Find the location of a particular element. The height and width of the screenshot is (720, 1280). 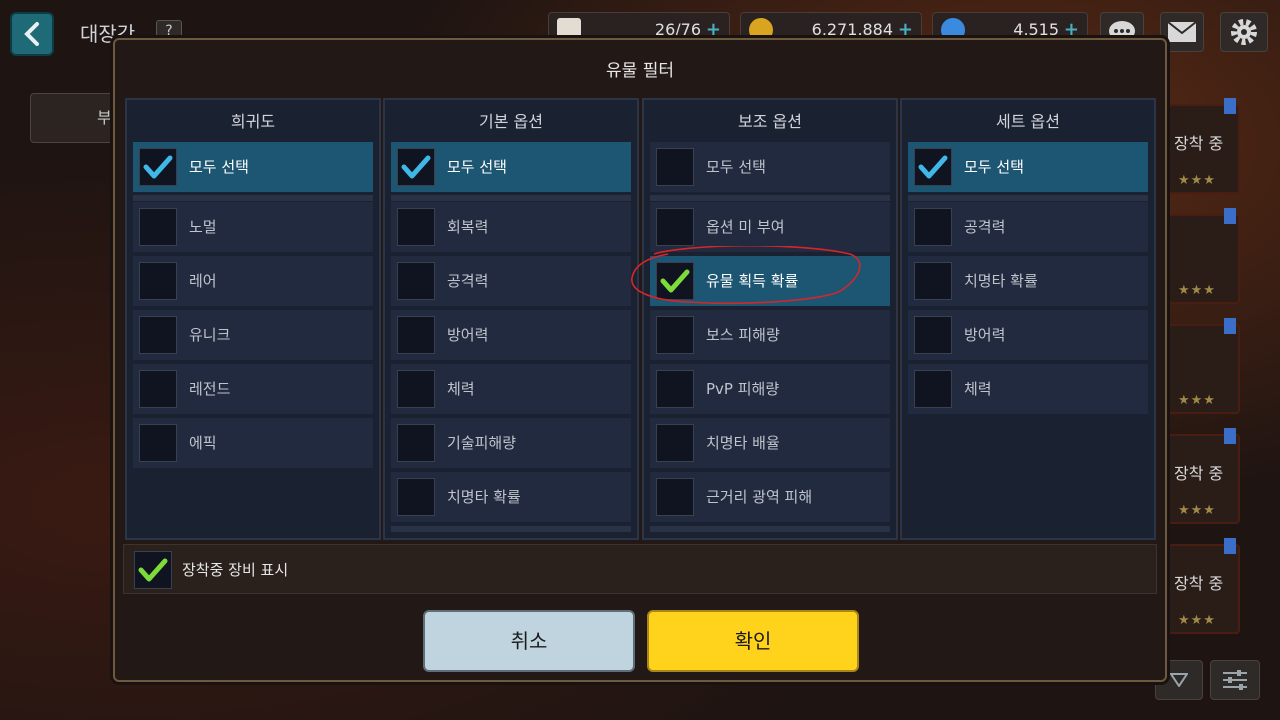

option-list: 모두 선택 공격력 치명타 확률 방어력 체력 is located at coordinates (1028, 335).